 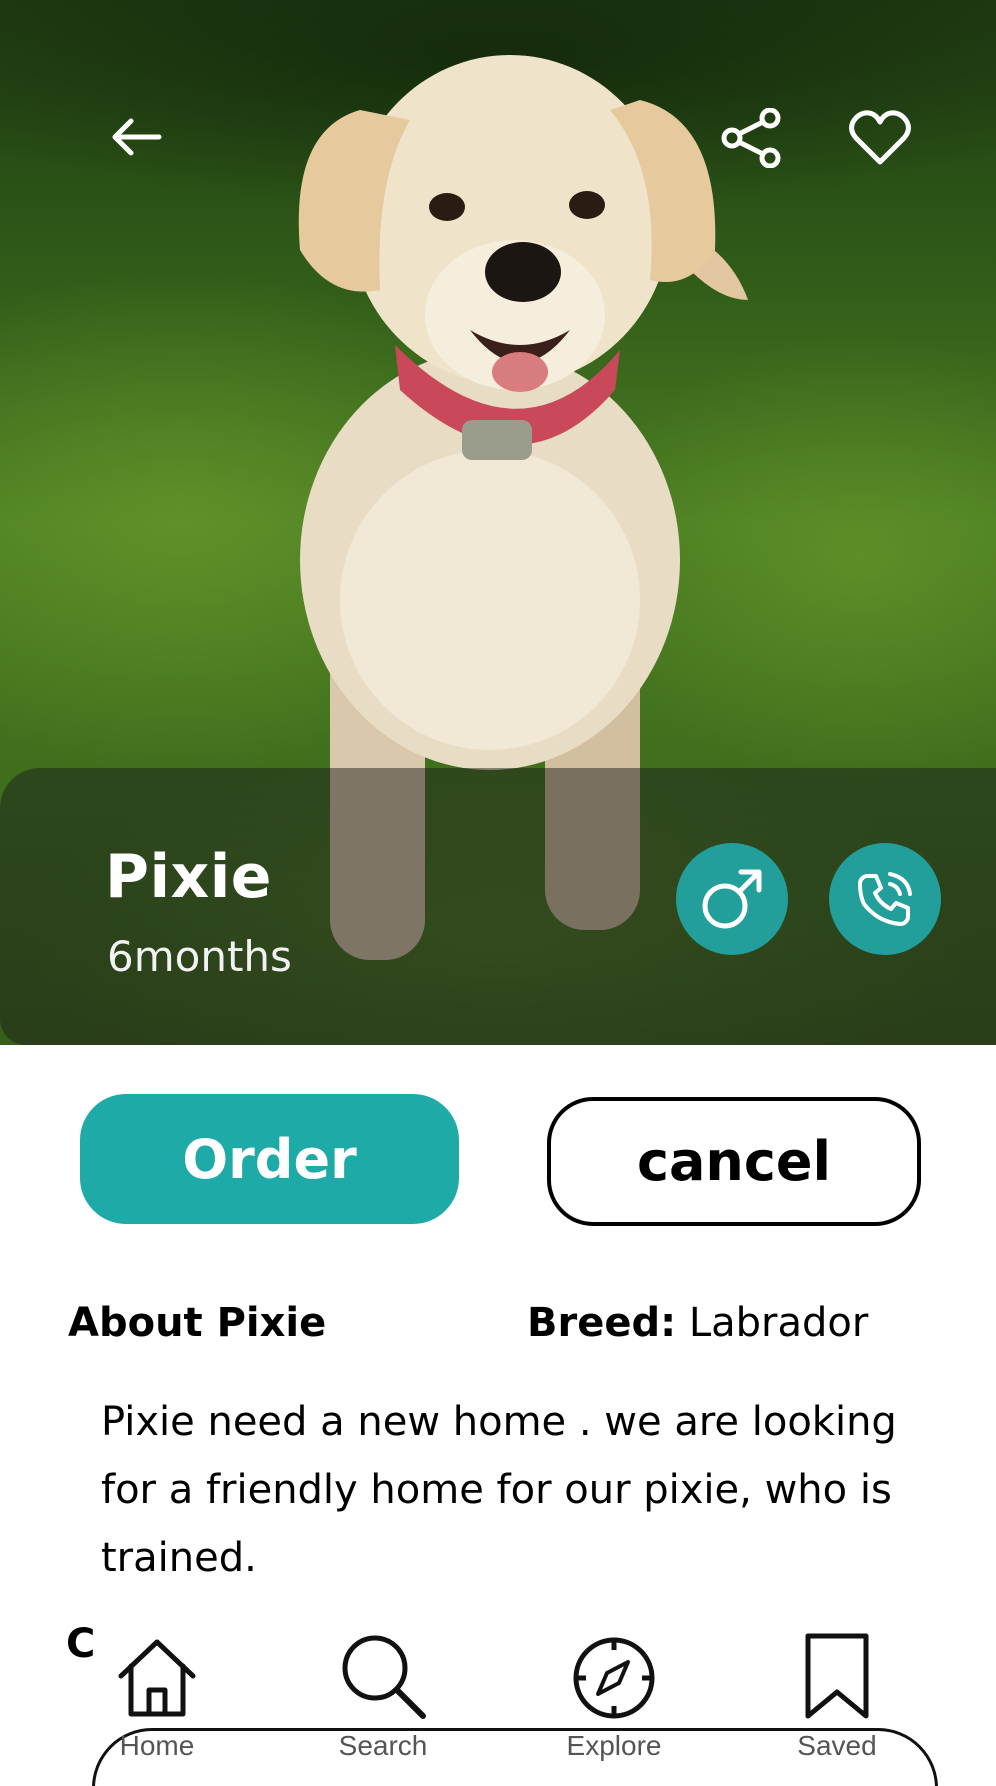 What do you see at coordinates (837, 1676) in the screenshot?
I see `bookmark-icon` at bounding box center [837, 1676].